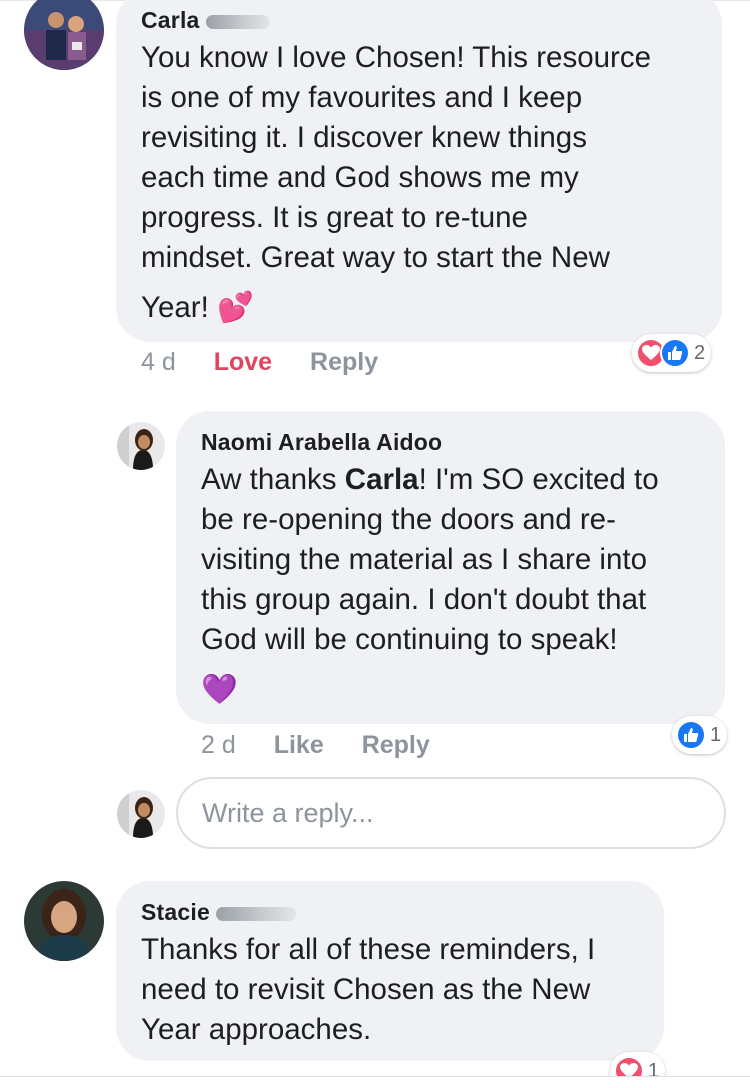 This screenshot has width=750, height=1088. What do you see at coordinates (243, 362) in the screenshot?
I see `love-button: Love` at bounding box center [243, 362].